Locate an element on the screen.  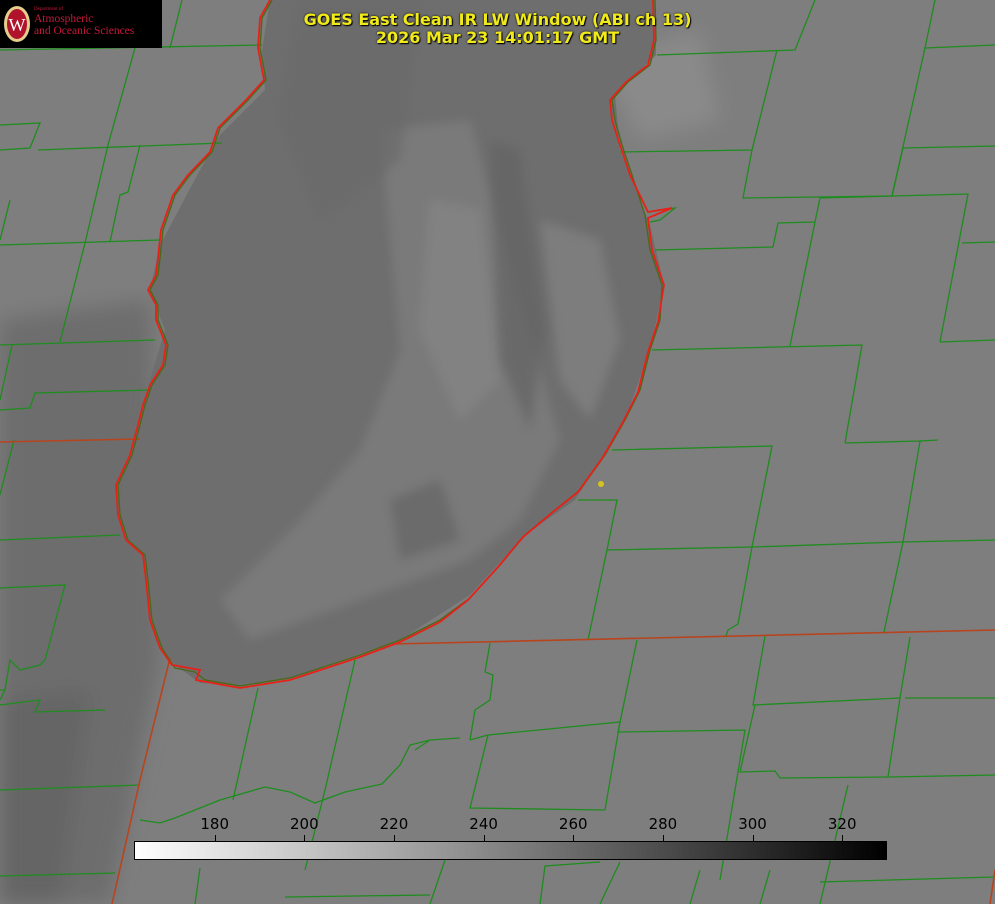
colorbar-tick-label: 220 is located at coordinates (394, 824).